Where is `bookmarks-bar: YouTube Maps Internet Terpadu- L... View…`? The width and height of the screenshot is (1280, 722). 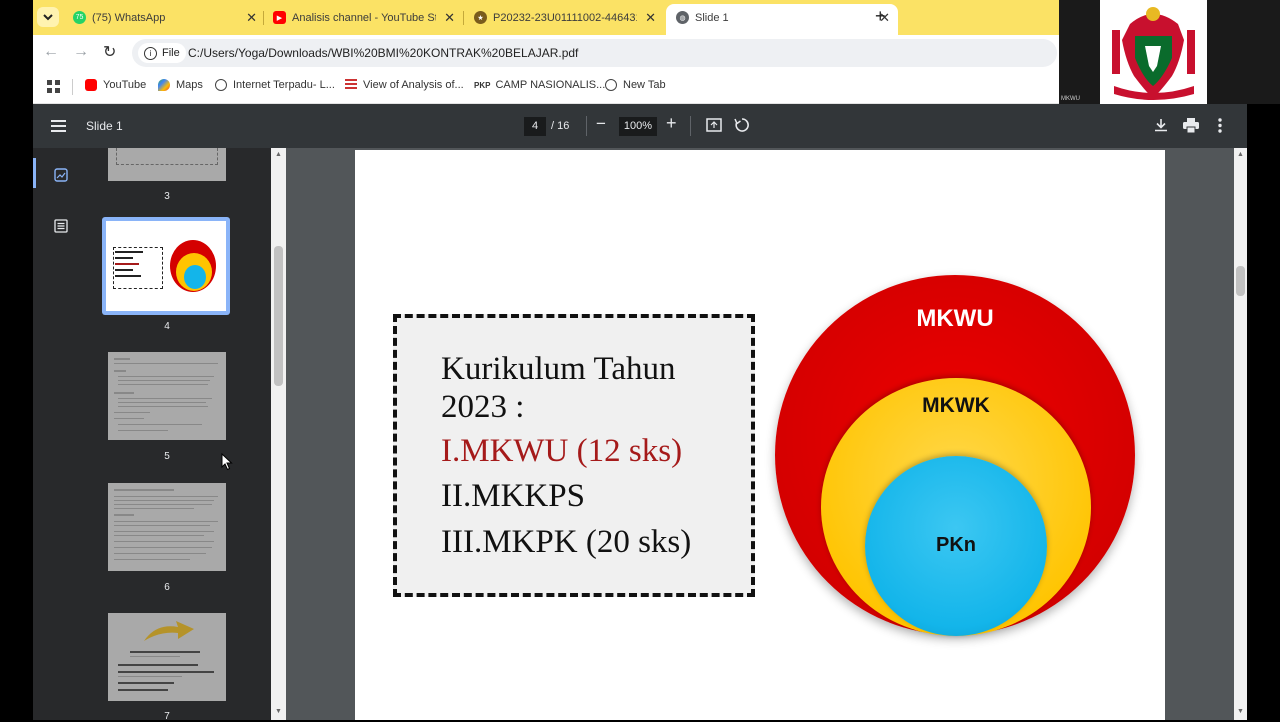
bookmarks-bar: YouTube Maps Internet Terpadu- L... View… is located at coordinates (546, 87).